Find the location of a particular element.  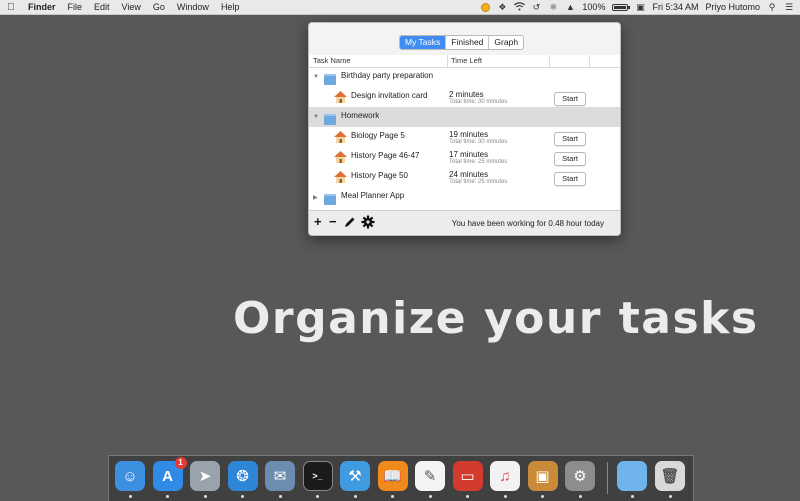

task-name: History Page 46-47 is located at coordinates (385, 155).